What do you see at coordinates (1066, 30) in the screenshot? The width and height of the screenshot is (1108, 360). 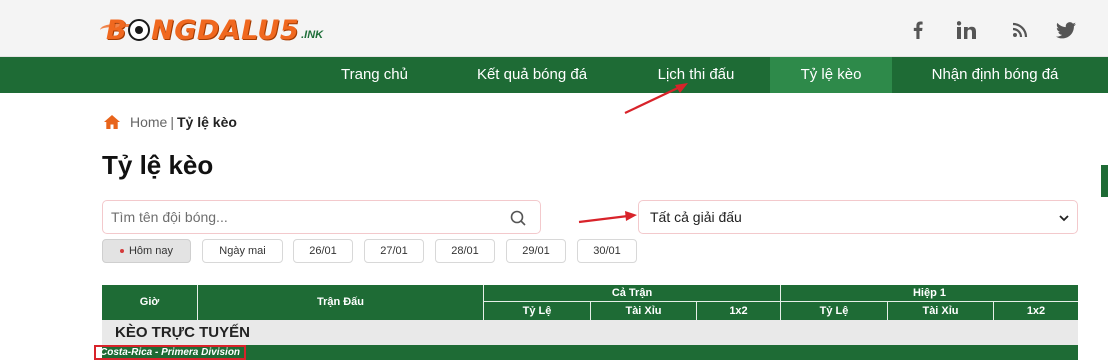 I see `twitter-icon` at bounding box center [1066, 30].